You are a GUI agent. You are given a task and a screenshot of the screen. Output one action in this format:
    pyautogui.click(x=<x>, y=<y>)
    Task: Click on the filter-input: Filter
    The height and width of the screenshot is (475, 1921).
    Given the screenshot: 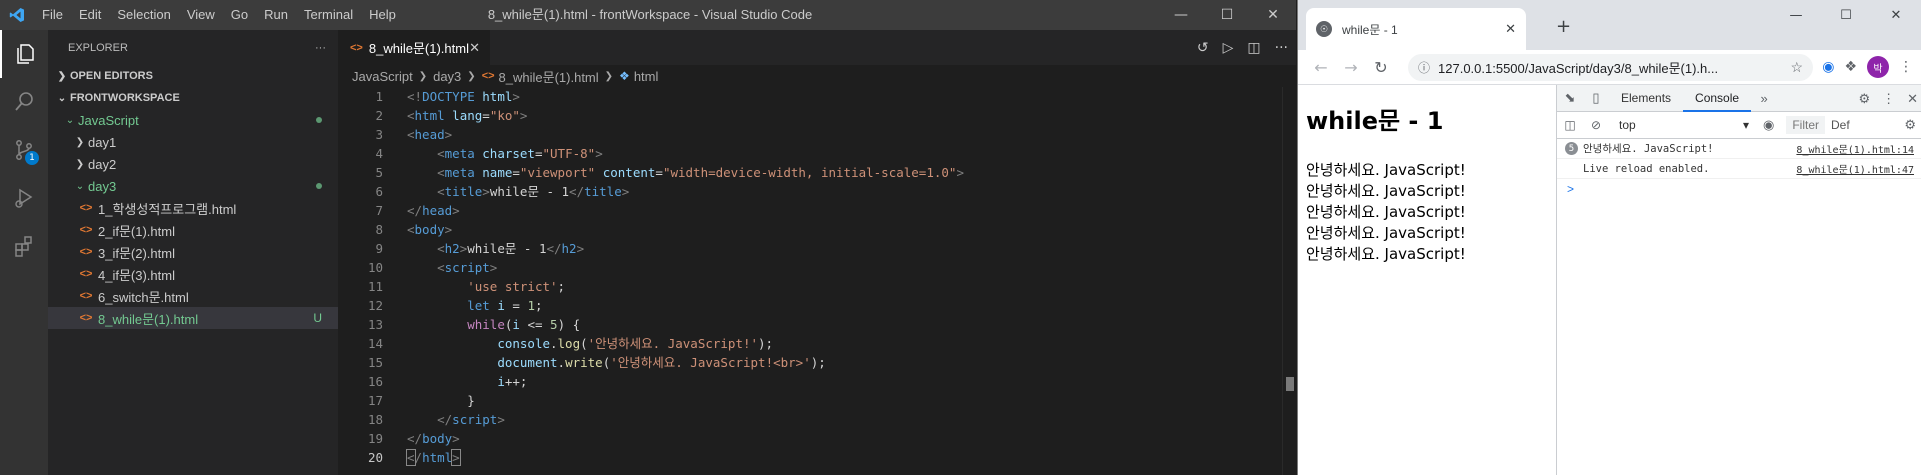 What is the action you would take?
    pyautogui.click(x=1806, y=125)
    